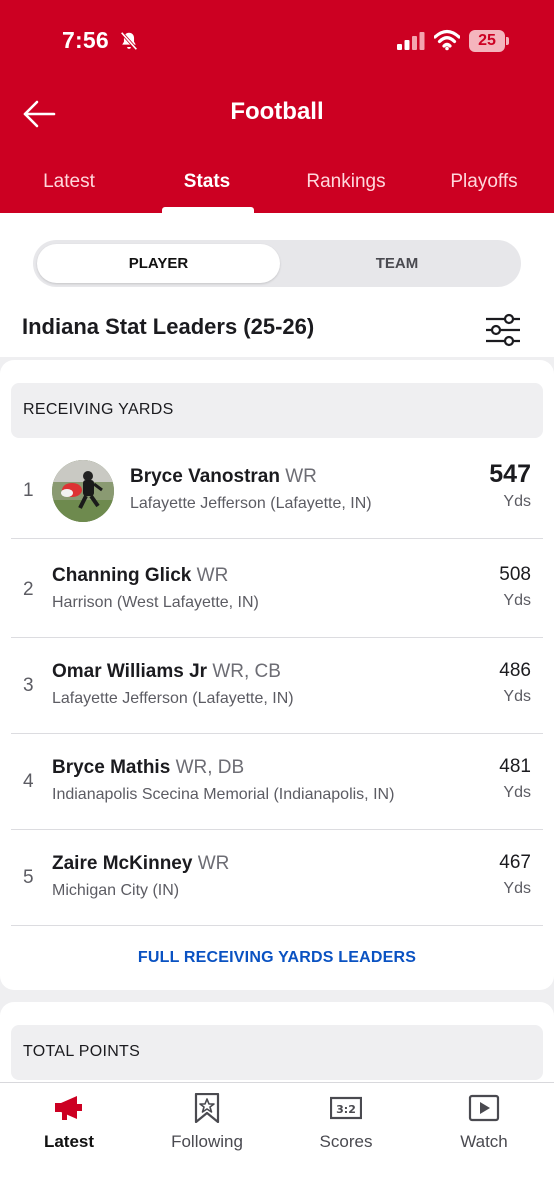 This screenshot has width=554, height=1200. What do you see at coordinates (515, 766) in the screenshot?
I see `stat-value: 481` at bounding box center [515, 766].